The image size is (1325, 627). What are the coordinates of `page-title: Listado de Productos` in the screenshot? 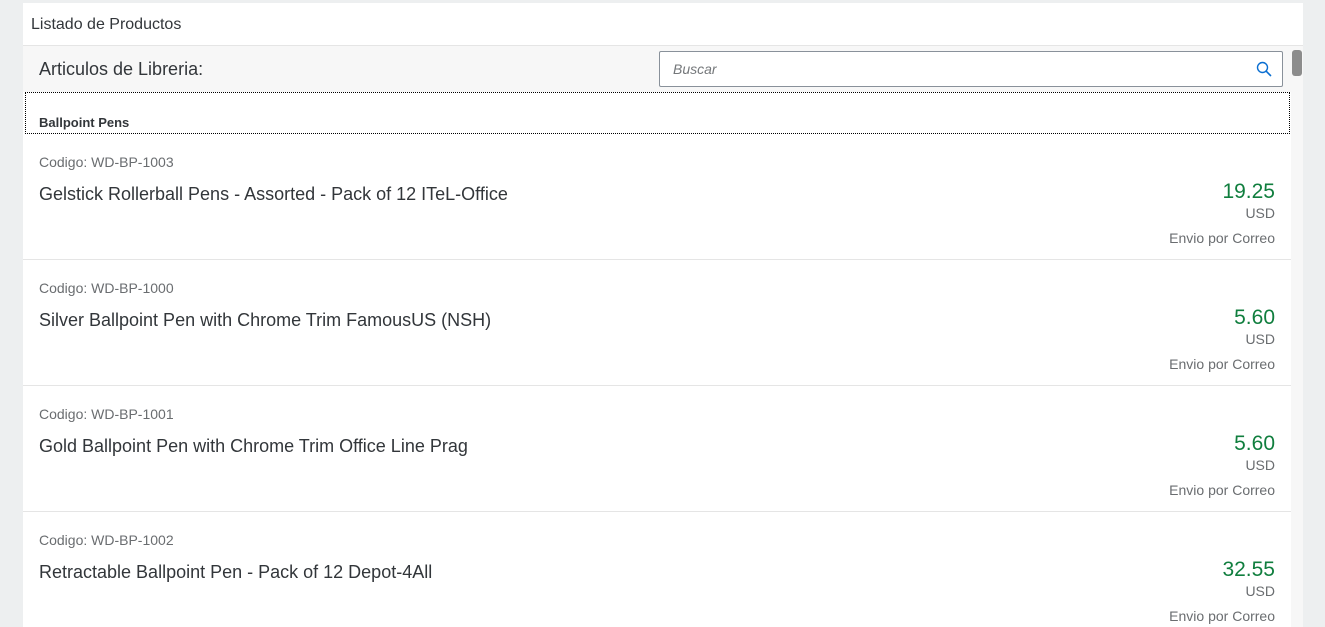 It's located at (106, 24).